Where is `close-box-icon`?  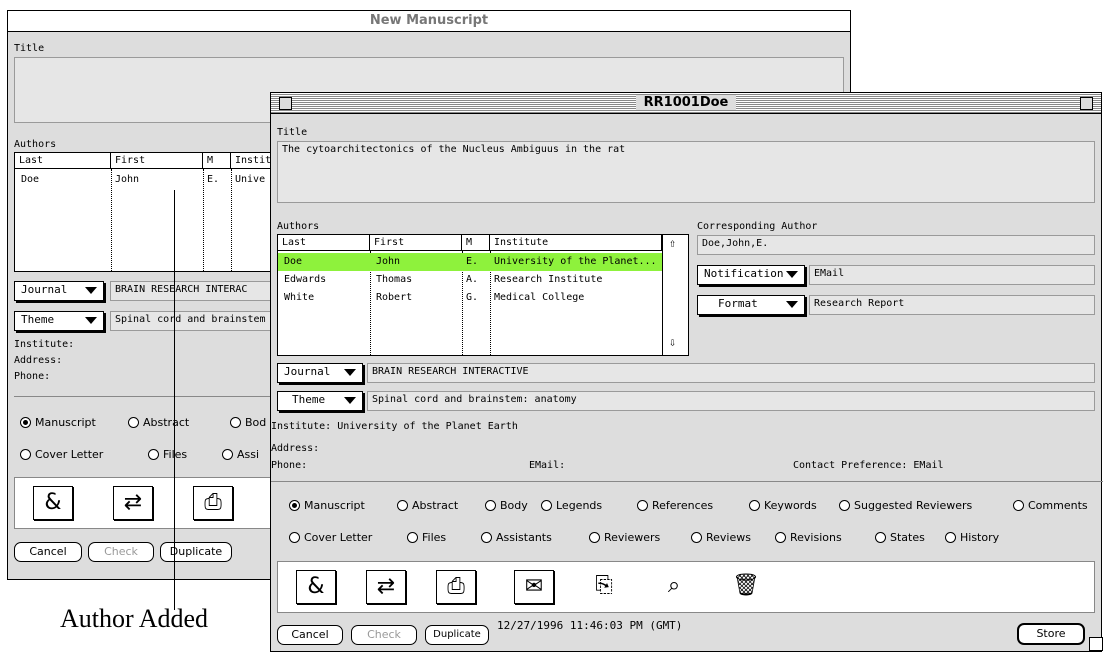
close-box-icon is located at coordinates (285, 103).